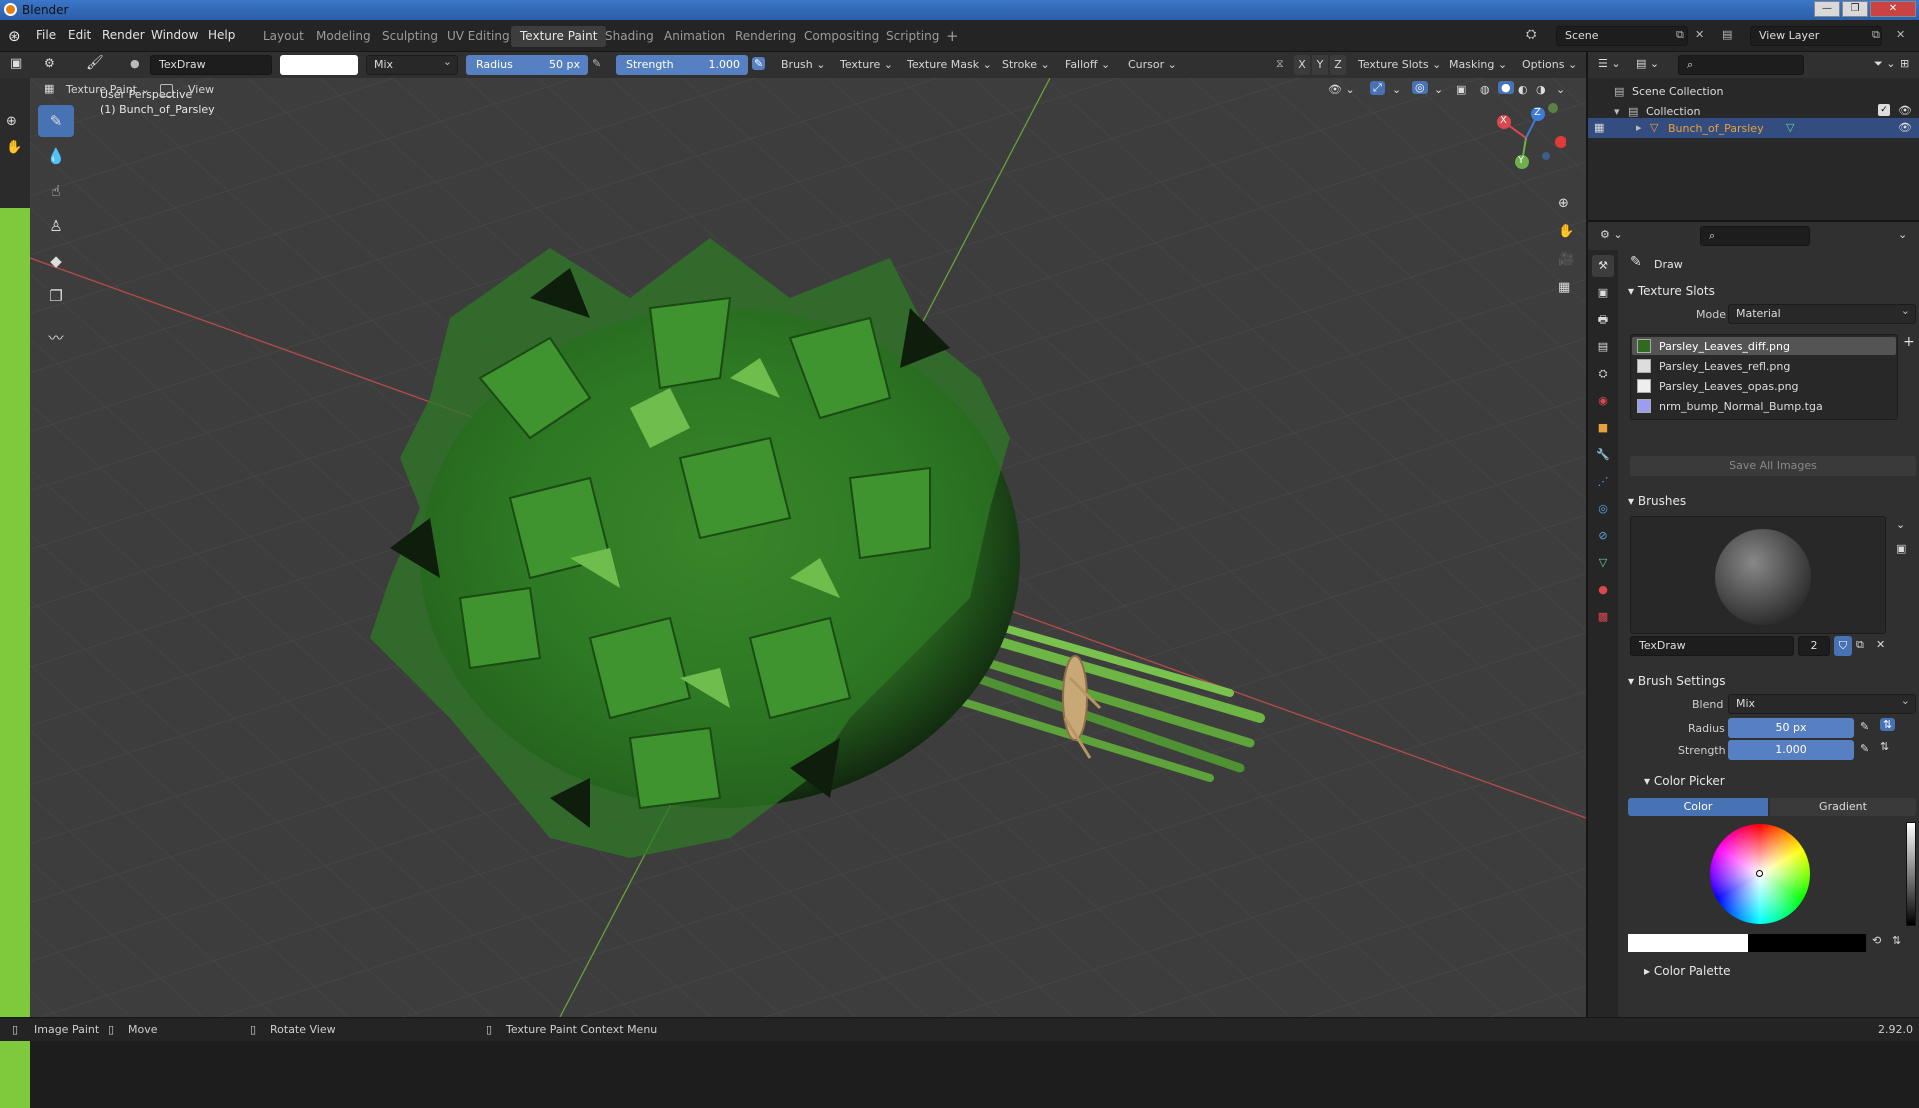 Image resolution: width=1919 pixels, height=1108 pixels. What do you see at coordinates (765, 36) in the screenshot?
I see `tab-rendering: Rendering` at bounding box center [765, 36].